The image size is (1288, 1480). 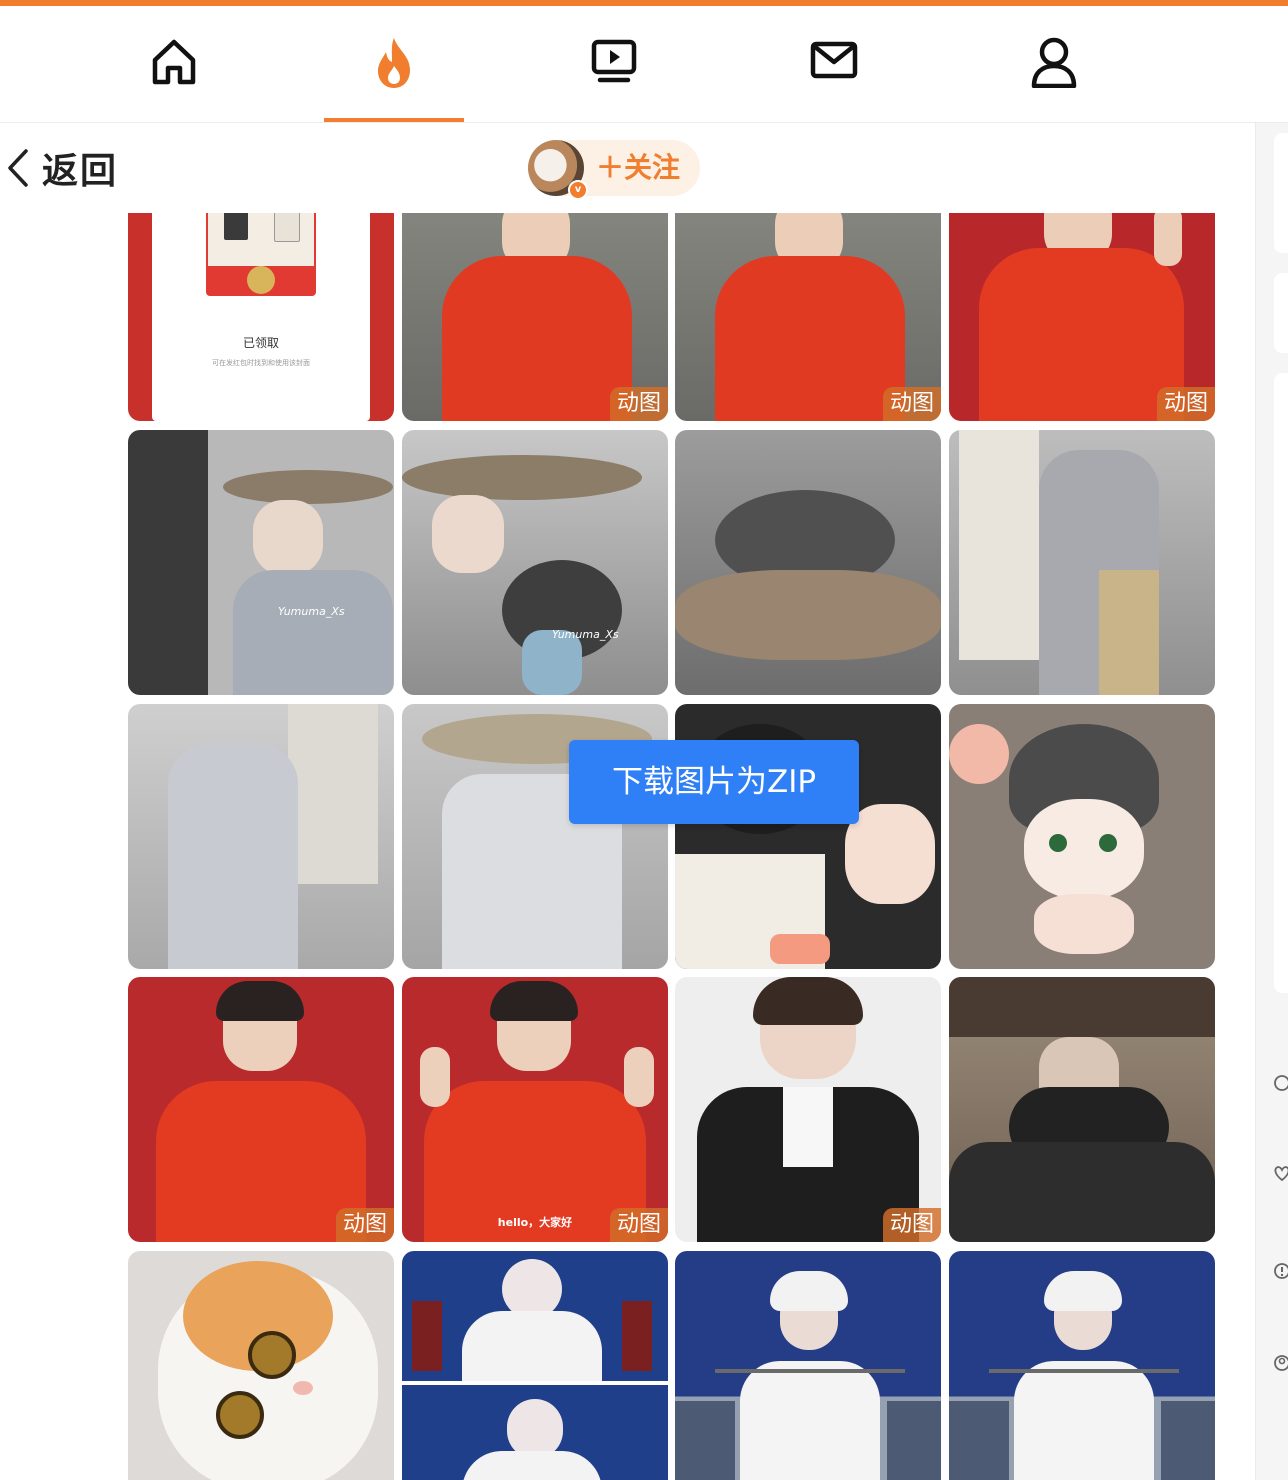 I want to click on right-side-panel, so click(x=1271, y=801).